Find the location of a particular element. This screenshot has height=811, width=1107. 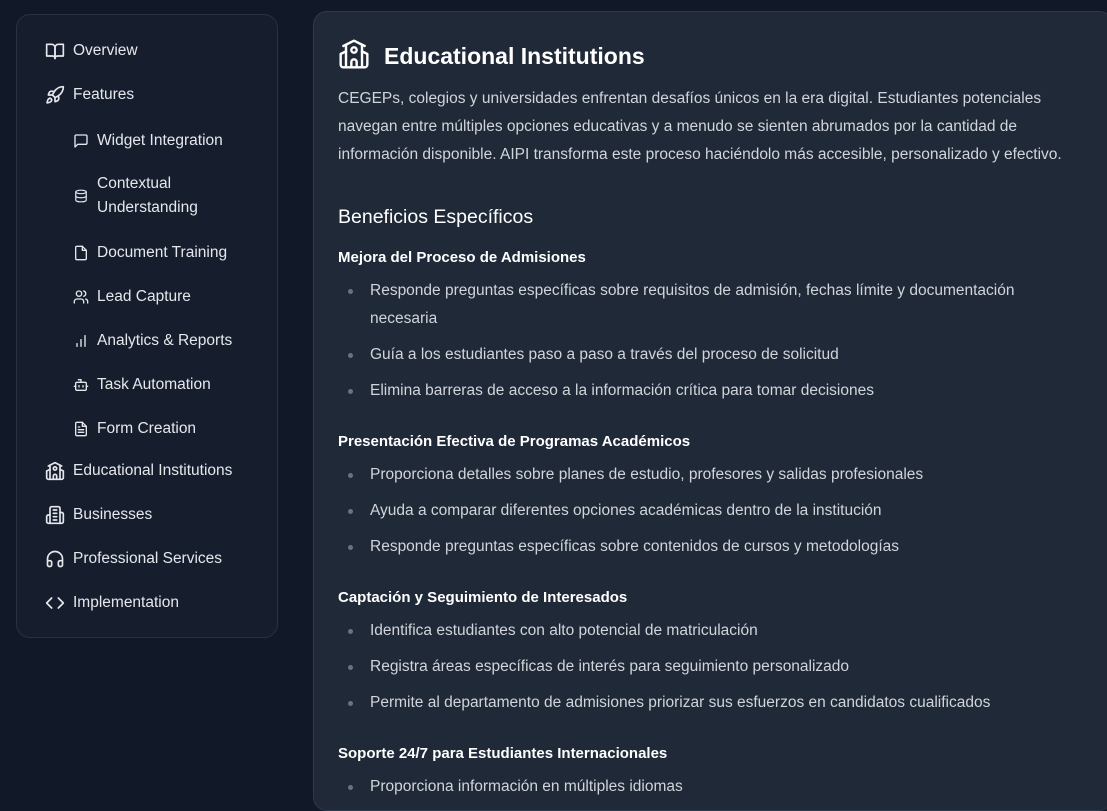

sidebar-item-form-creation: Form Creation is located at coordinates (134, 429).